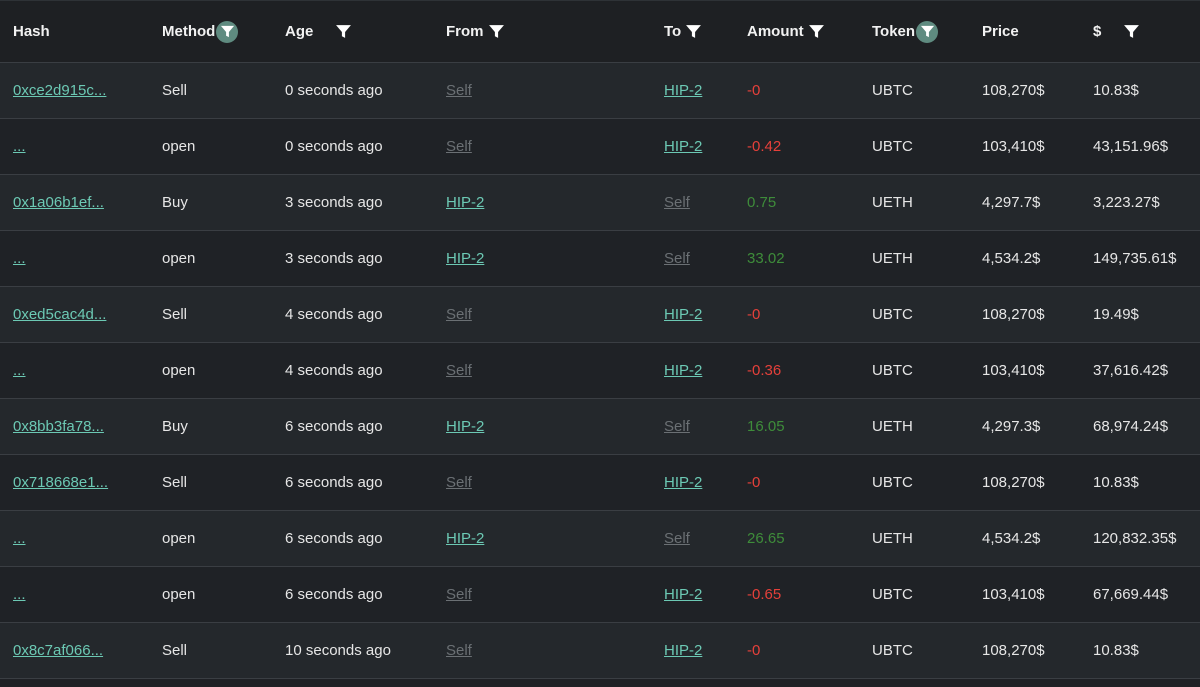  Describe the element at coordinates (1000, 31) in the screenshot. I see `column-label-price: Price` at that location.